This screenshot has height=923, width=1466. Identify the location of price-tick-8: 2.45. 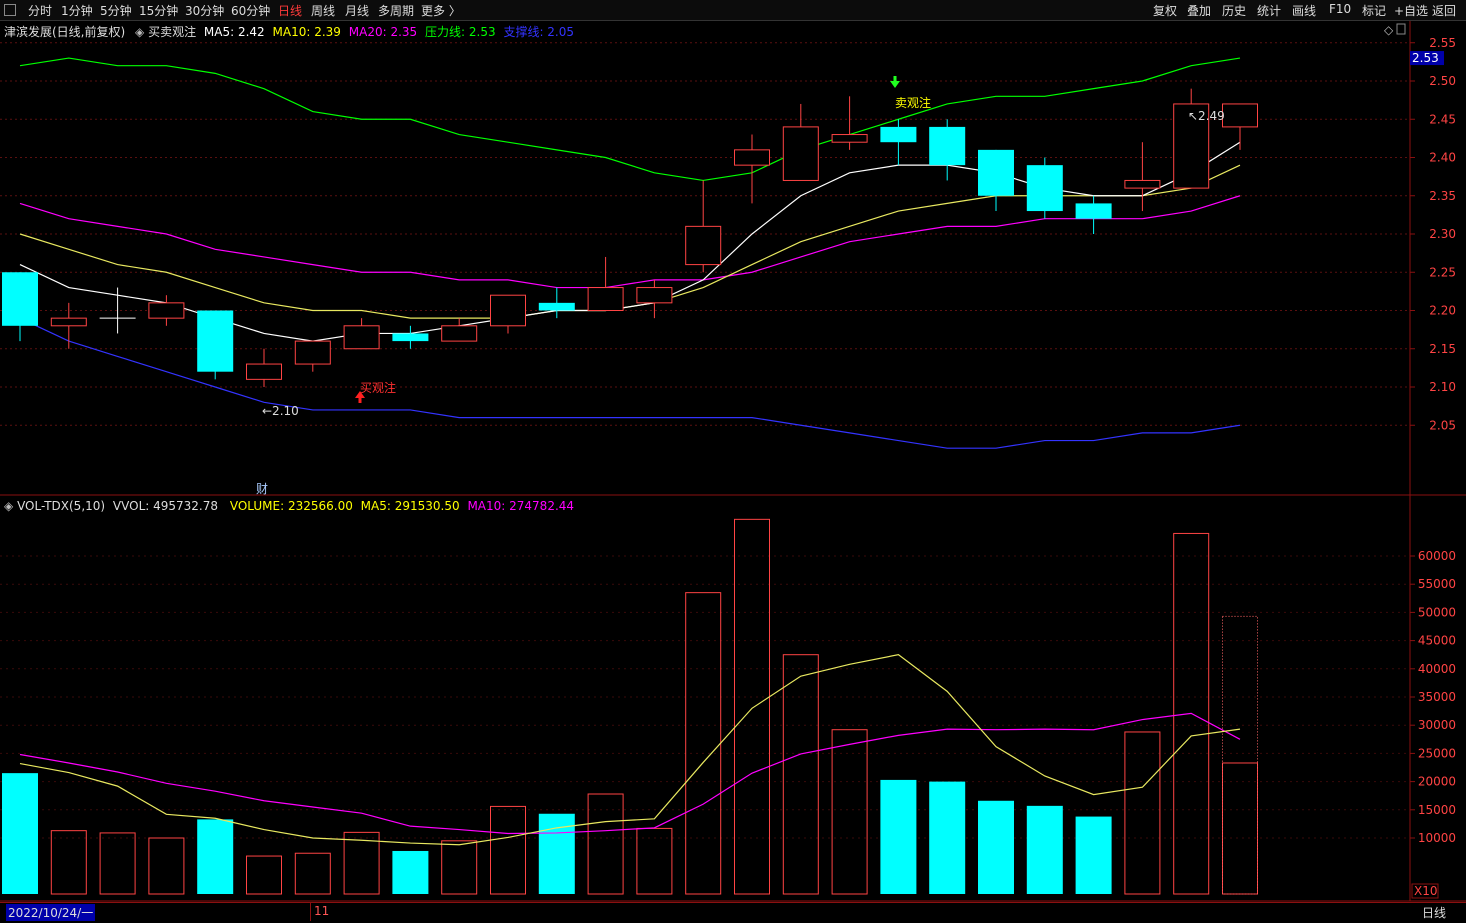
(1442, 119).